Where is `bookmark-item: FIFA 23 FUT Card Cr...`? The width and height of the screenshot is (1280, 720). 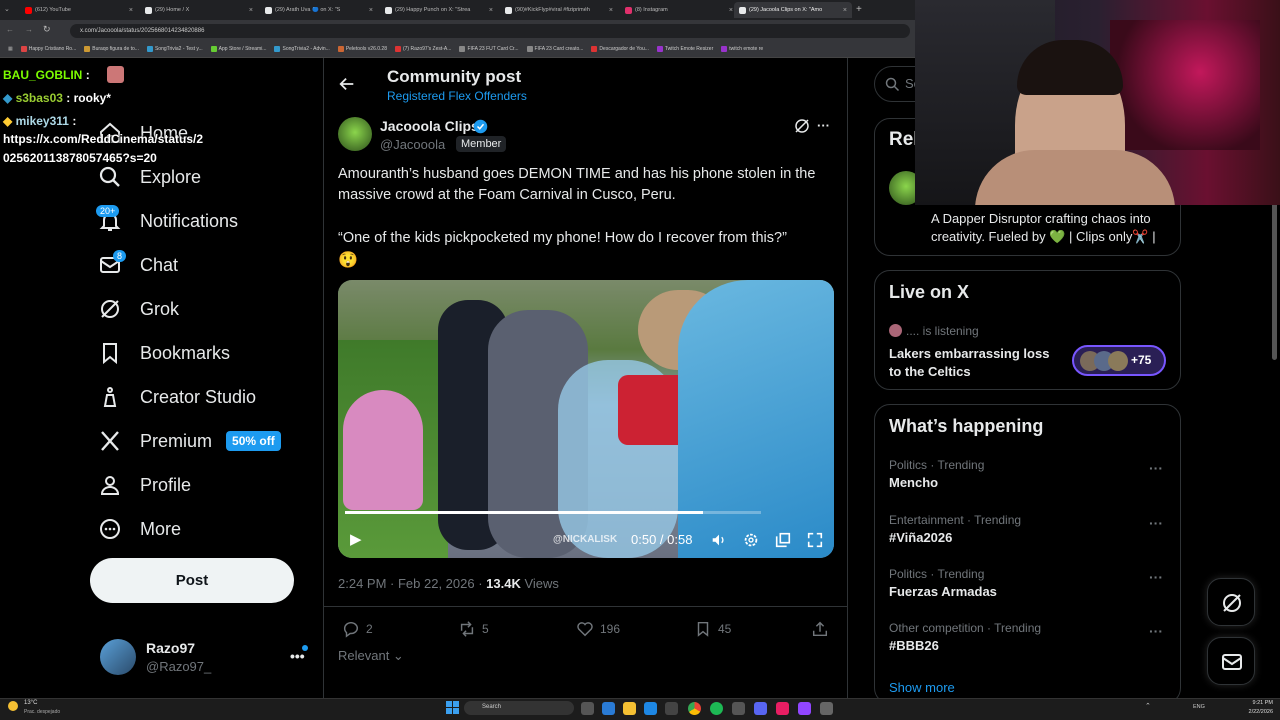
bookmark-item: FIFA 23 FUT Card Cr... is located at coordinates (489, 49).